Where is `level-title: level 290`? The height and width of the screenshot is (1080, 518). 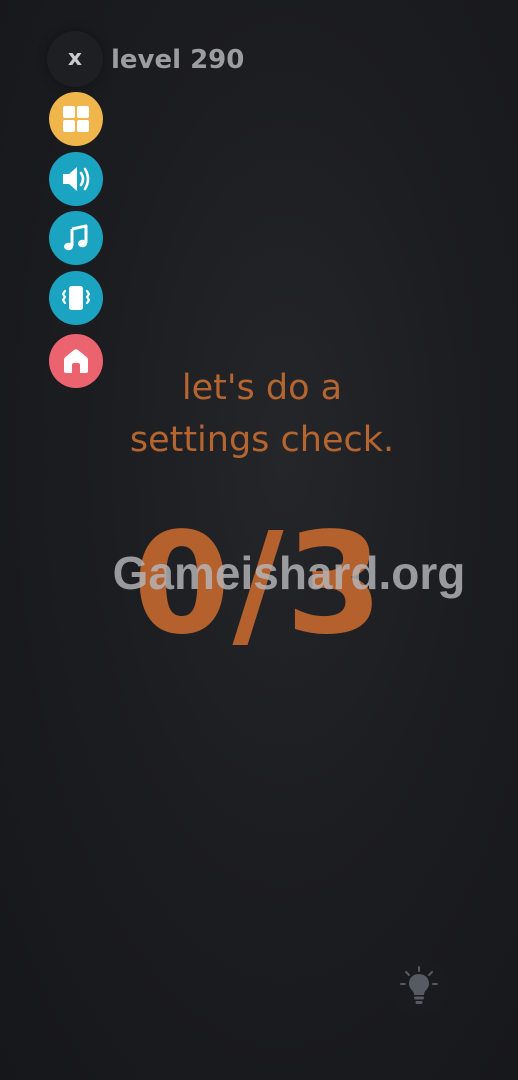 level-title: level 290 is located at coordinates (178, 60).